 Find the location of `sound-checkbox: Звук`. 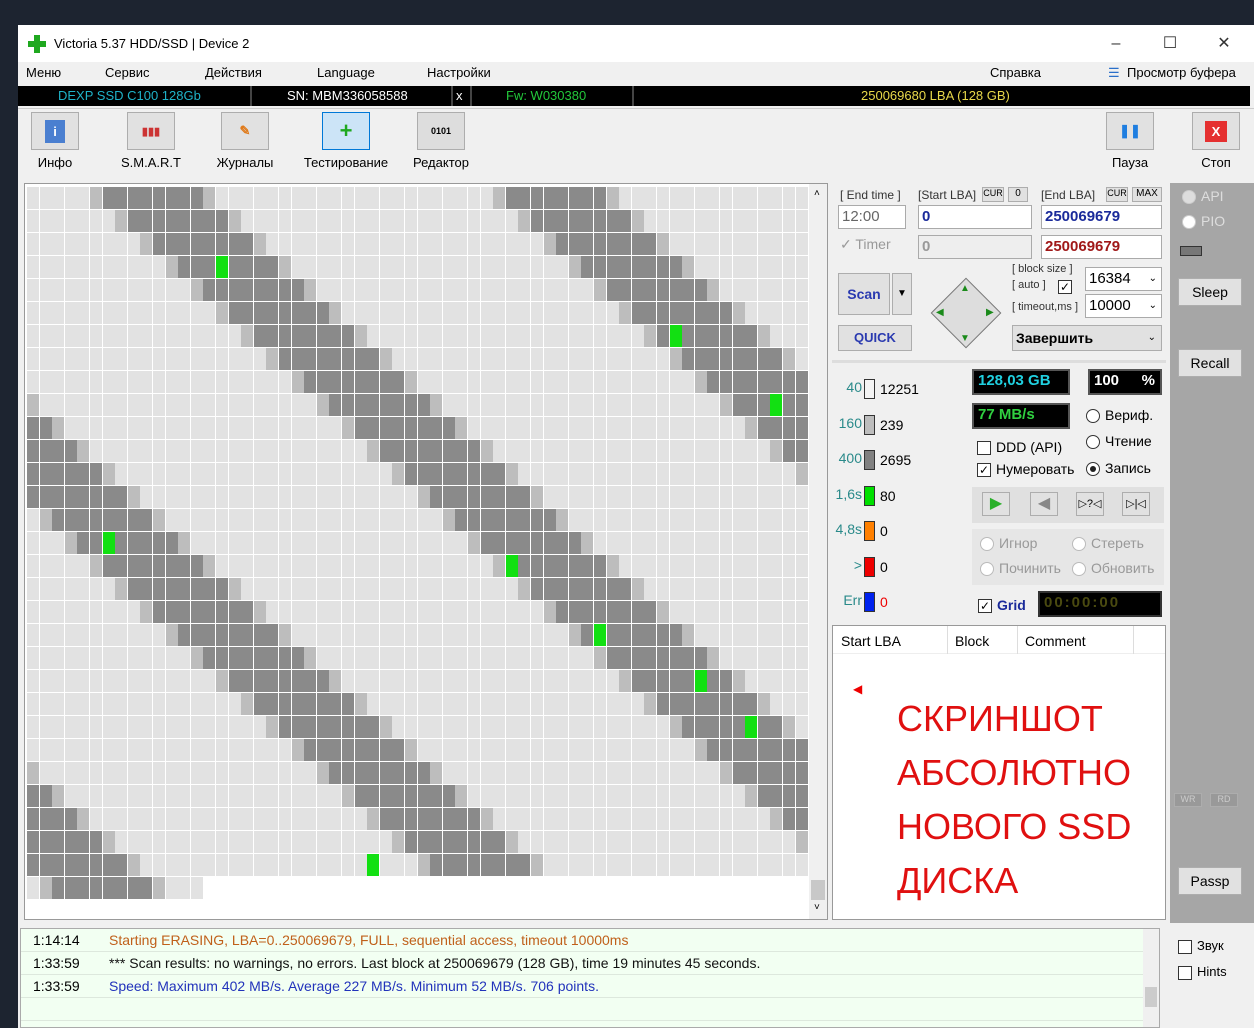

sound-checkbox: Звук is located at coordinates (1201, 946).